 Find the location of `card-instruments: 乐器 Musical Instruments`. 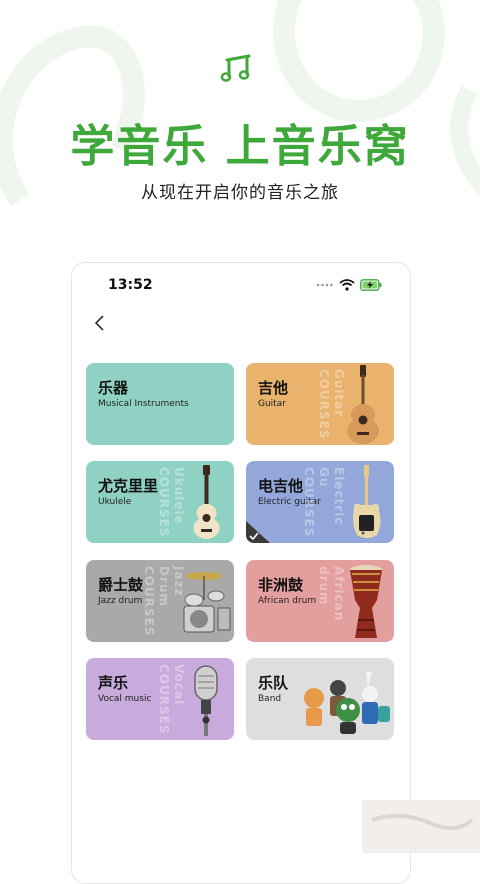

card-instruments: 乐器 Musical Instruments is located at coordinates (160, 404).